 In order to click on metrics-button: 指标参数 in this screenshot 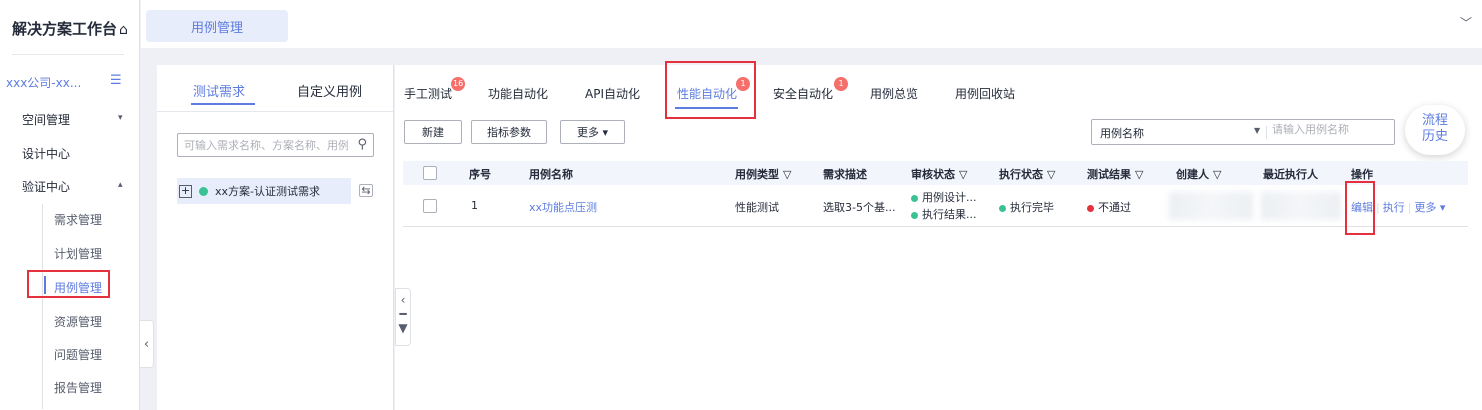, I will do `click(509, 132)`.